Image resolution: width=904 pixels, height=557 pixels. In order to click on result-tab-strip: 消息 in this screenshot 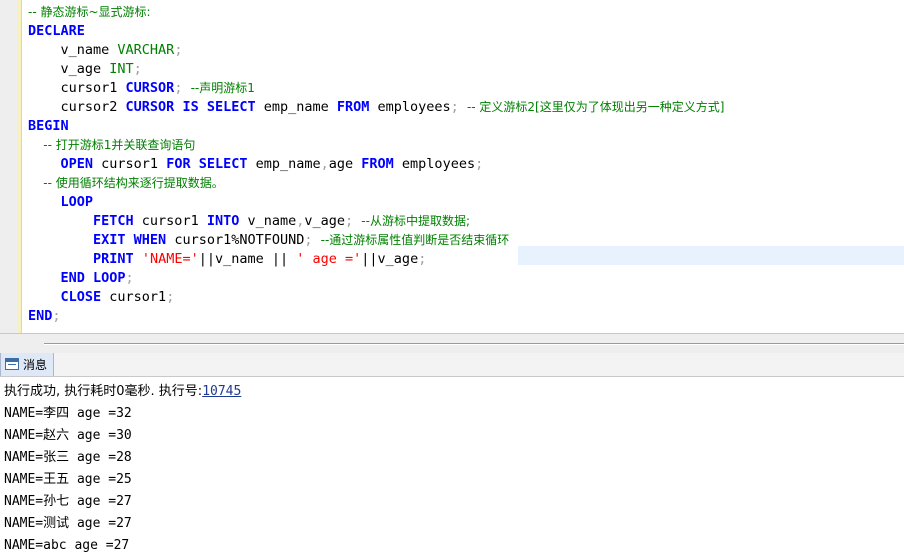, I will do `click(452, 365)`.